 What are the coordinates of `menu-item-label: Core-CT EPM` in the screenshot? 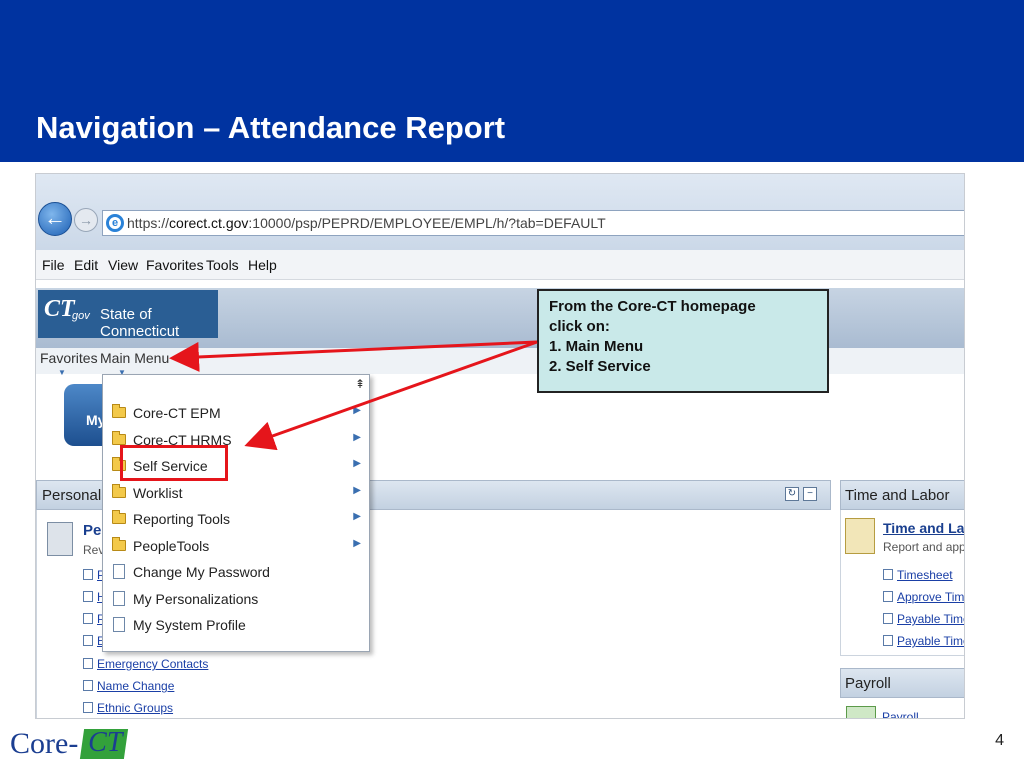 It's located at (177, 413).